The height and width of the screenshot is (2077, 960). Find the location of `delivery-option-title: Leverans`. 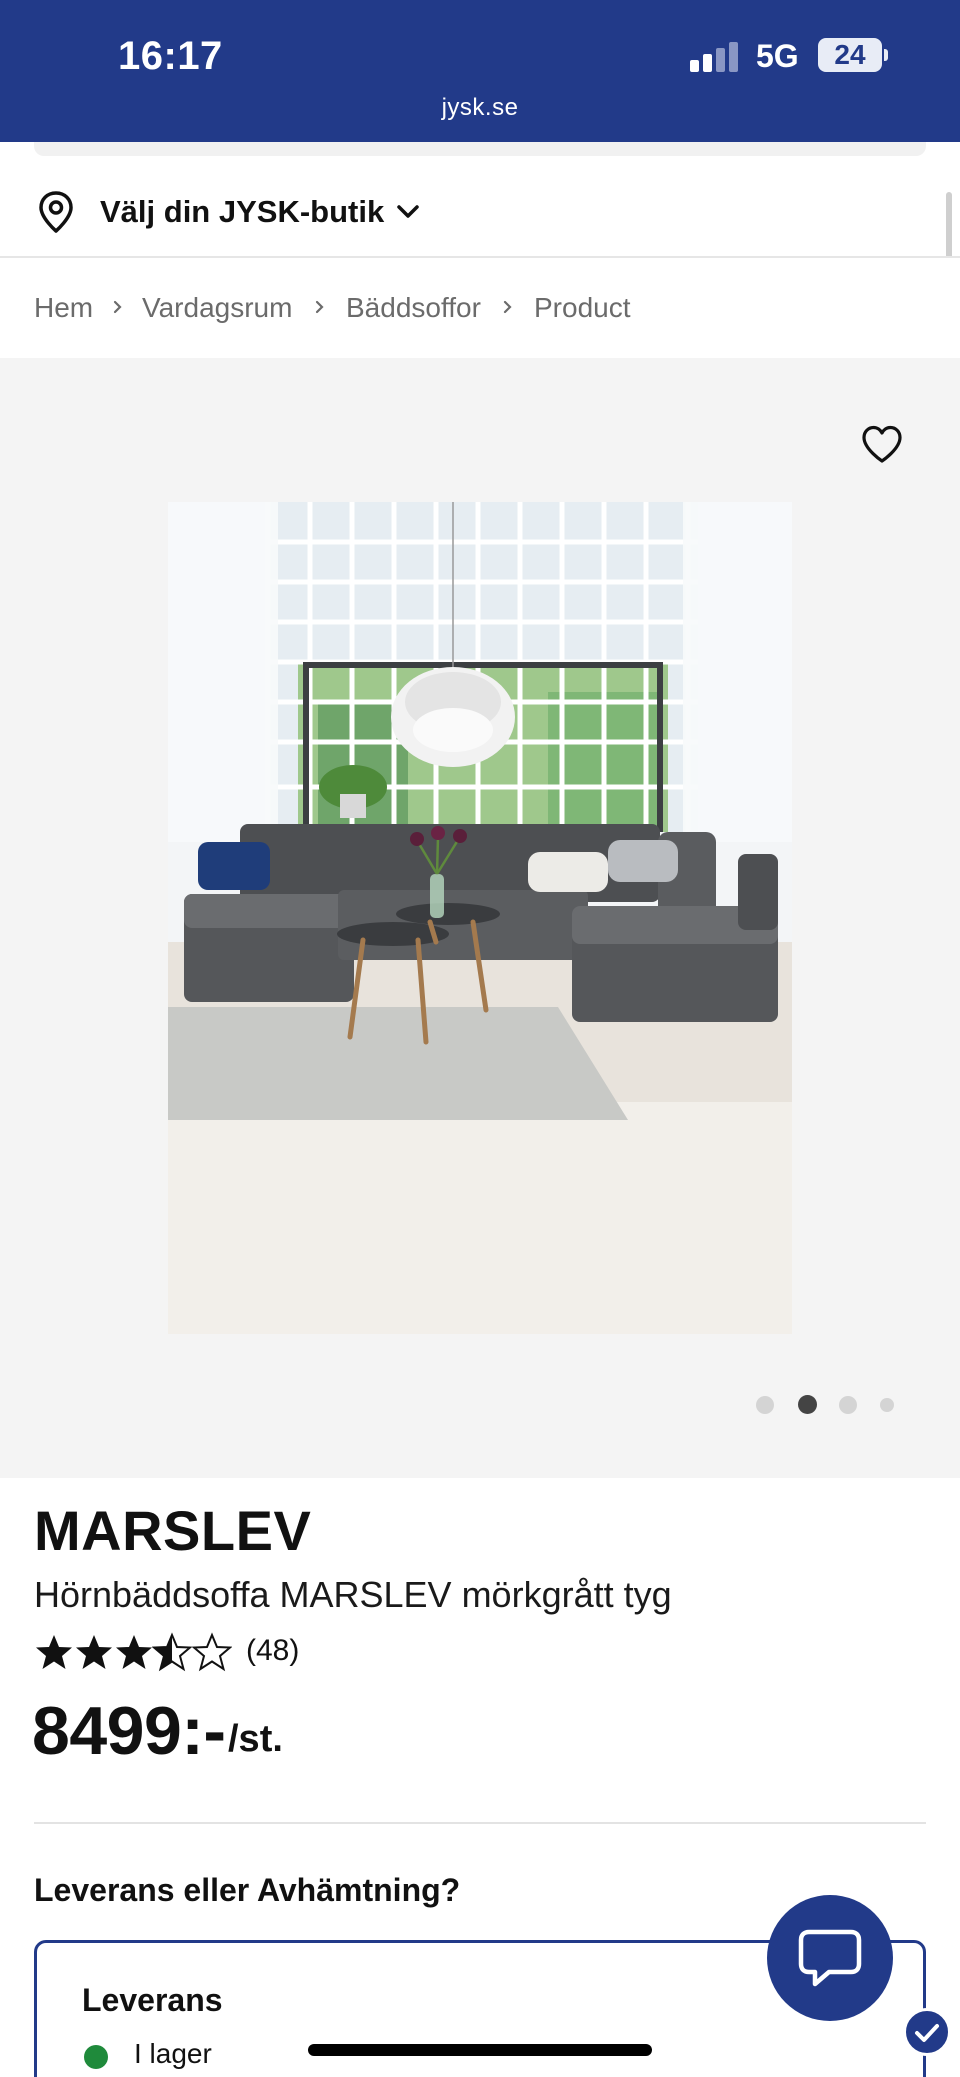

delivery-option-title: Leverans is located at coordinates (152, 2000).